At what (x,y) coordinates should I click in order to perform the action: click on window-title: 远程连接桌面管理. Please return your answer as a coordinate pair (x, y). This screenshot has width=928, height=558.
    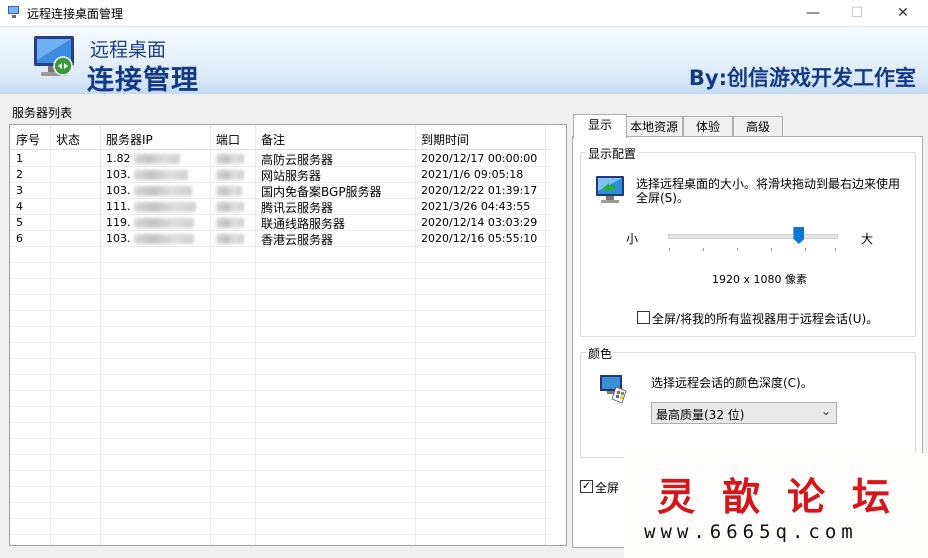
    Looking at the image, I should click on (75, 14).